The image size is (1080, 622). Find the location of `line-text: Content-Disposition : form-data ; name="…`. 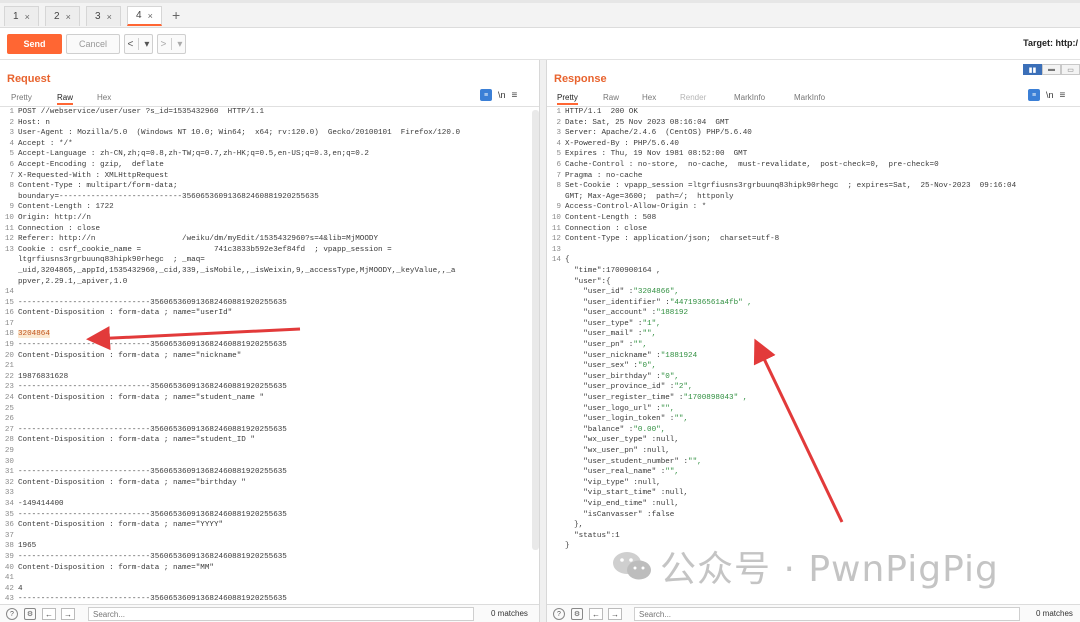

line-text: Content-Disposition : form-data ; name="… is located at coordinates (136, 440).